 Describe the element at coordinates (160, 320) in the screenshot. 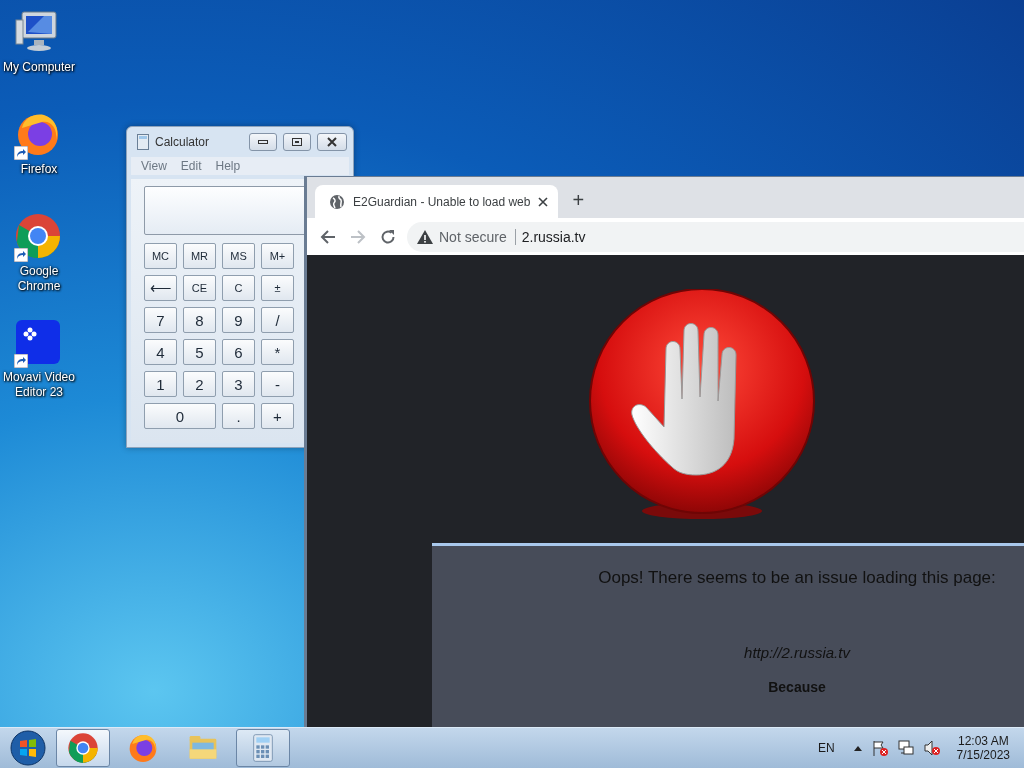

I see `calculator-key: 7` at that location.